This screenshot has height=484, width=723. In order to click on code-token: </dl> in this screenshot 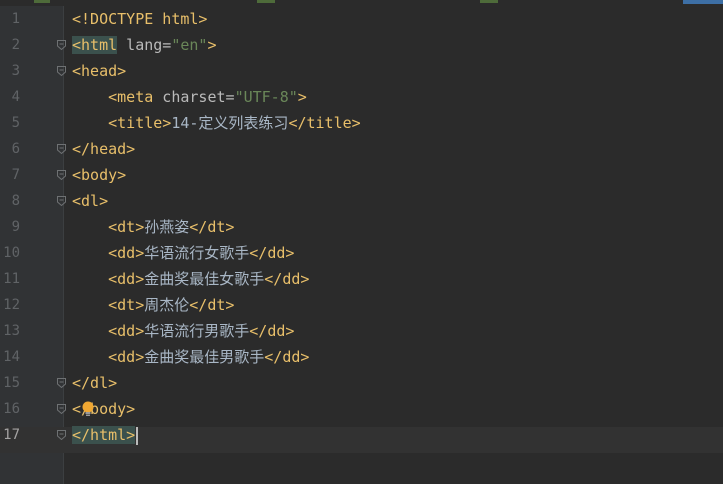, I will do `click(95, 383)`.